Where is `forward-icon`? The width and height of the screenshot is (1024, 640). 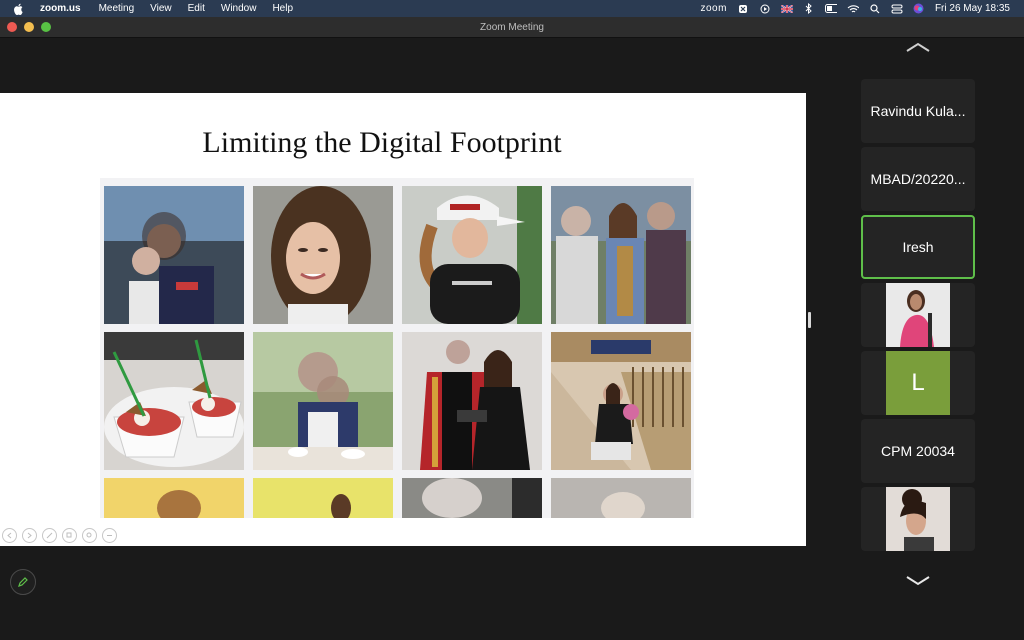
forward-icon is located at coordinates (29, 535).